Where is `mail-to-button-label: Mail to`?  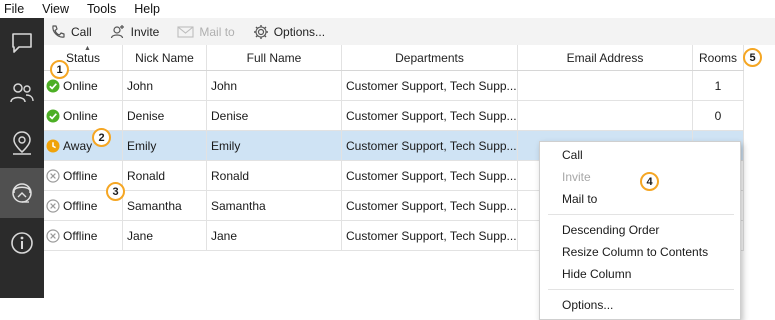
mail-to-button-label: Mail to is located at coordinates (217, 31).